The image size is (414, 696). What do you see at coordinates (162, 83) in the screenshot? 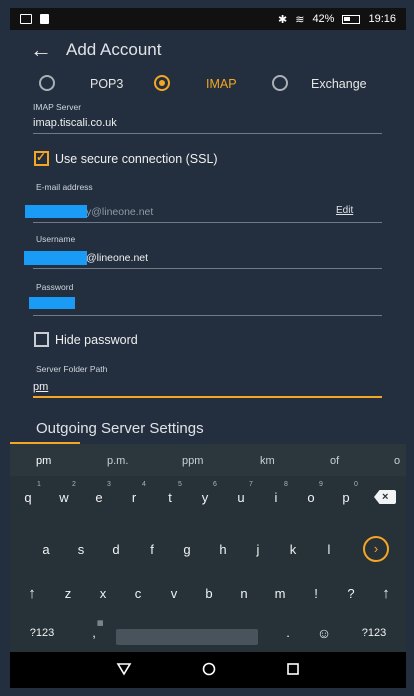
I see `radio-imap` at bounding box center [162, 83].